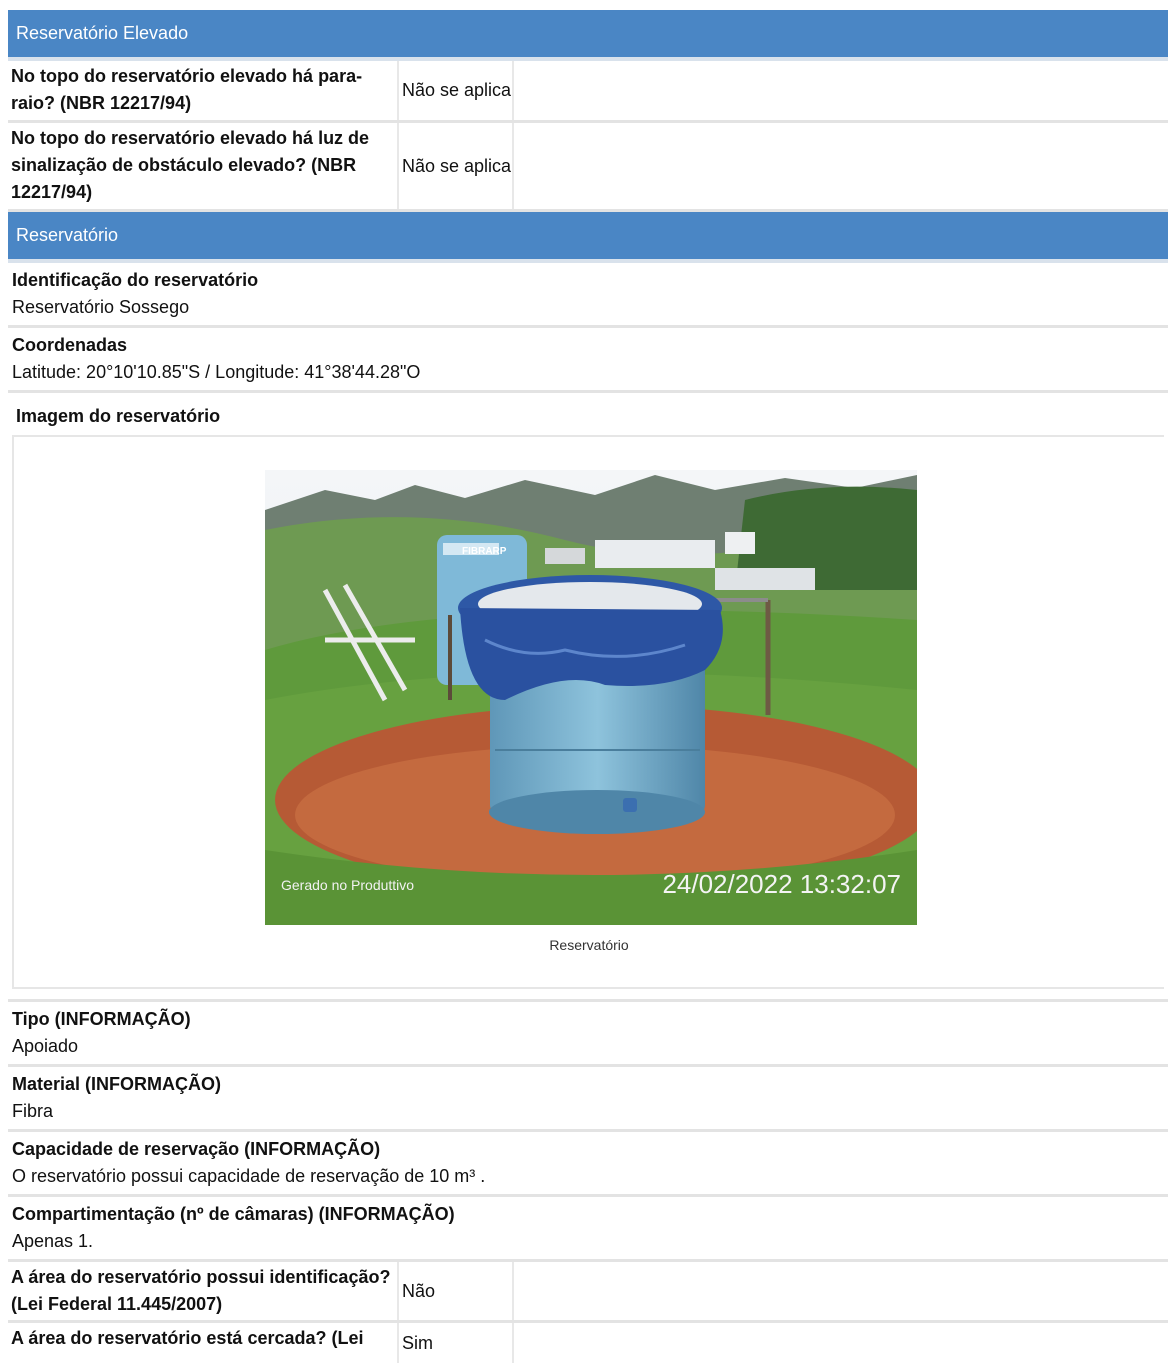 The height and width of the screenshot is (1370, 1168). I want to click on section-title: Reservatório, so click(67, 235).